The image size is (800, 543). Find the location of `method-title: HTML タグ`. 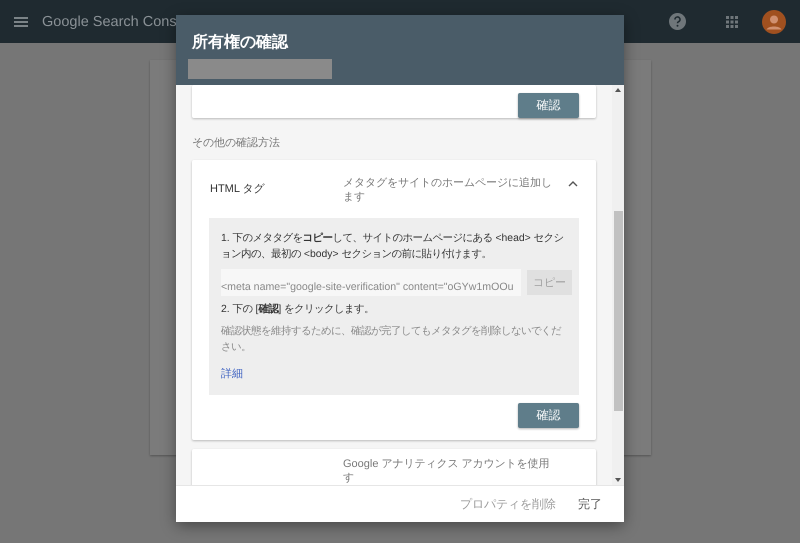

method-title: HTML タグ is located at coordinates (238, 189).